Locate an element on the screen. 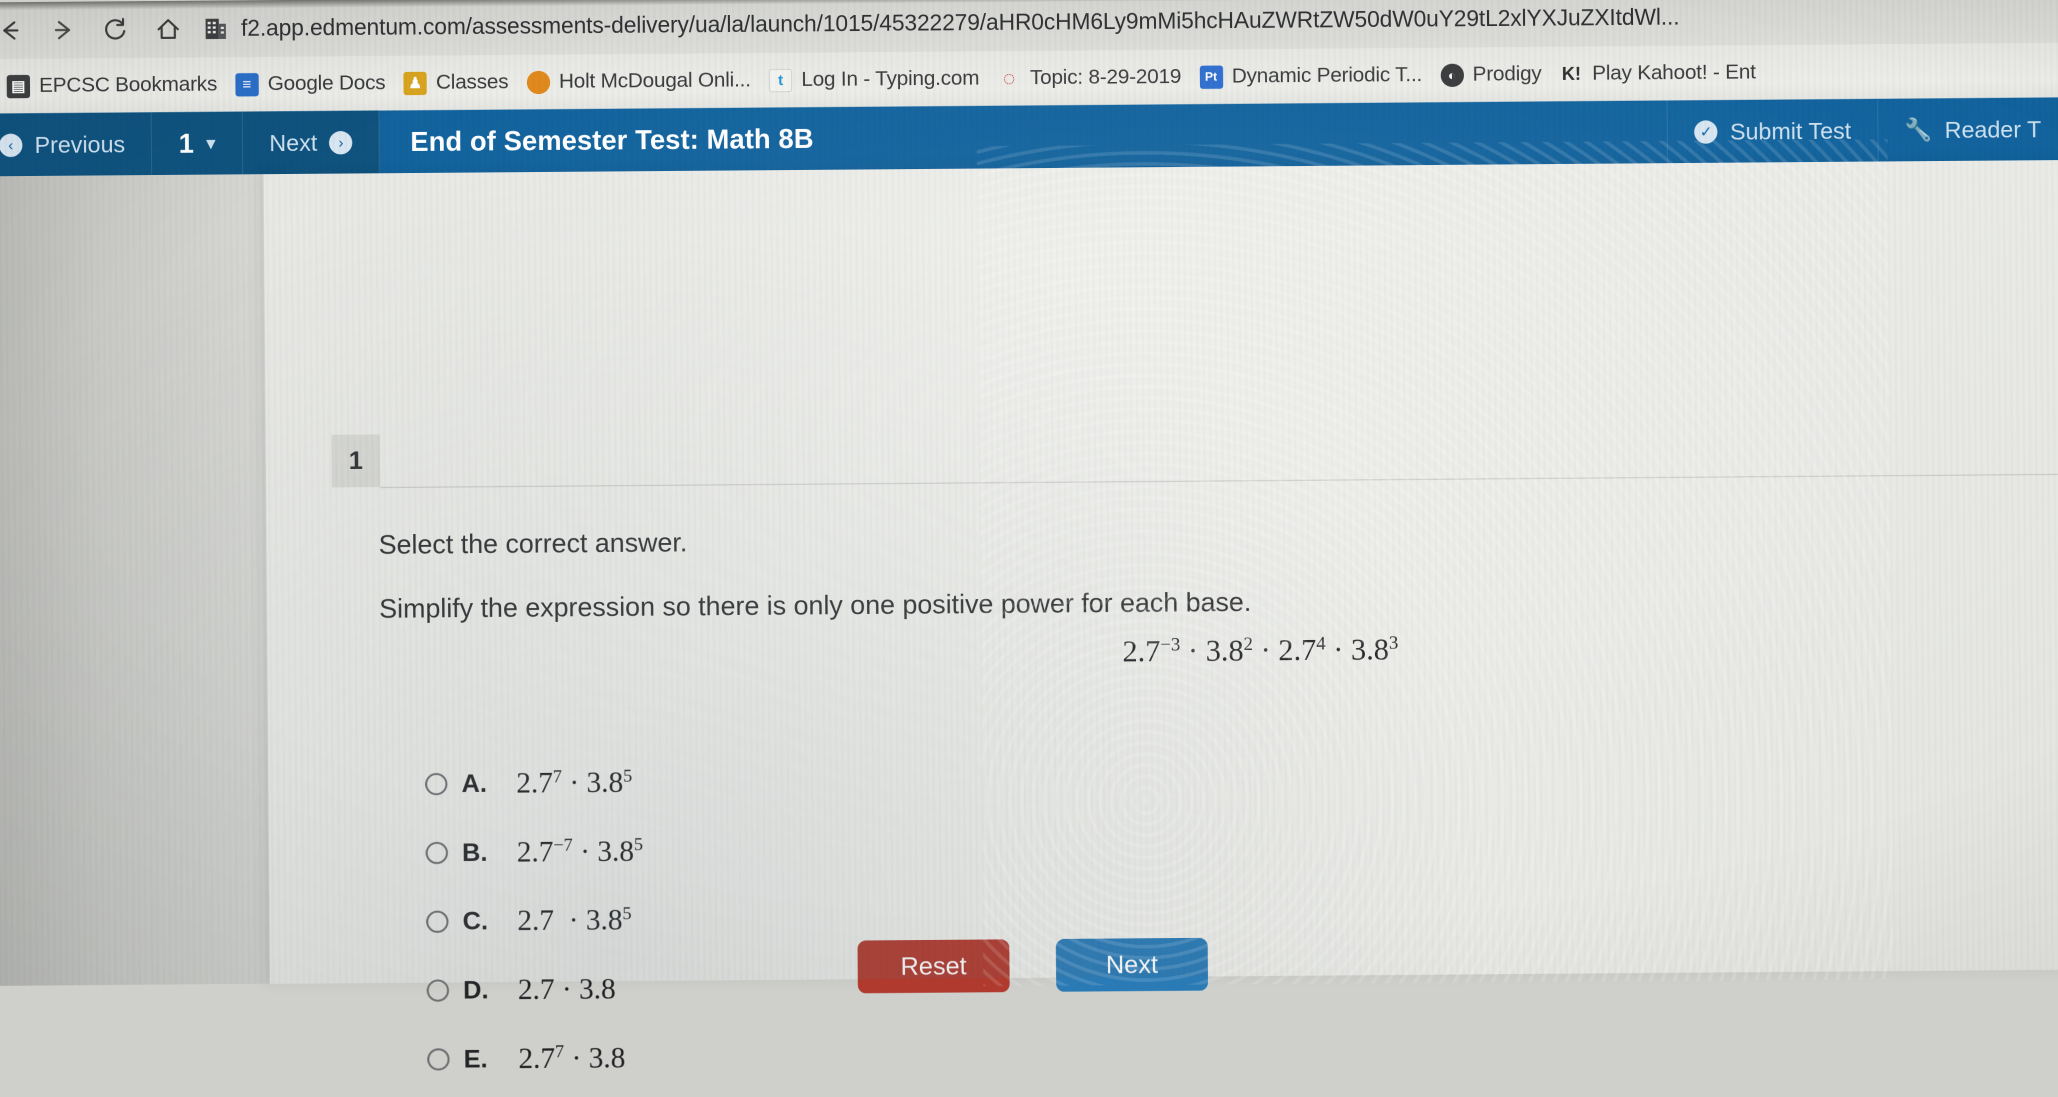 Image resolution: width=2058 pixels, height=1097 pixels. home-icon is located at coordinates (168, 29).